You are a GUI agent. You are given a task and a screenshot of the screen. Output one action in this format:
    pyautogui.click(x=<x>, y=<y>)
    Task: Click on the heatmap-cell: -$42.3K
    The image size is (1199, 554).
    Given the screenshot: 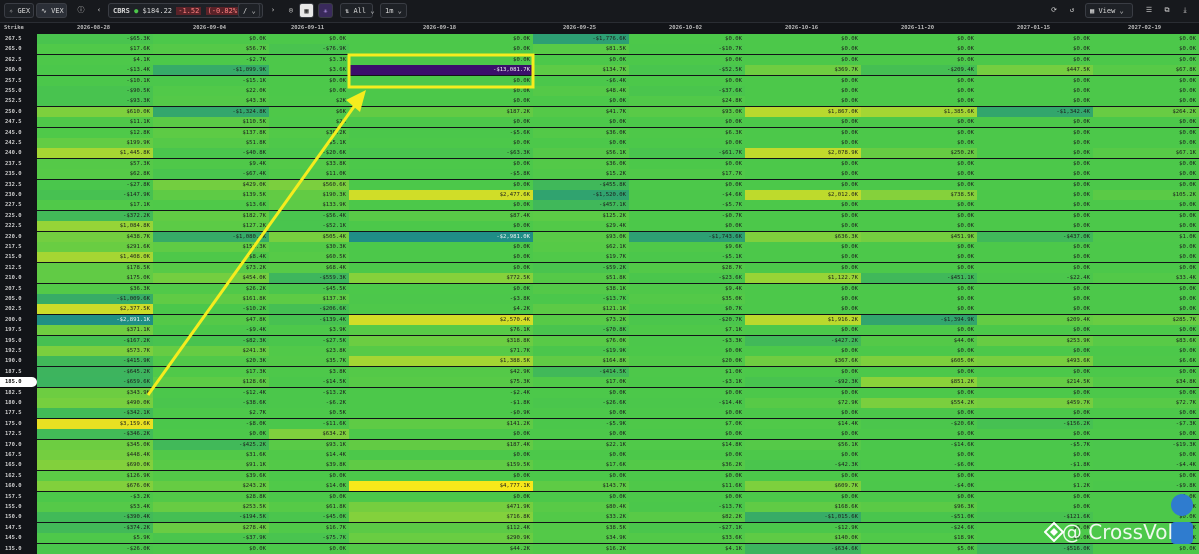 What is the action you would take?
    pyautogui.click(x=803, y=465)
    